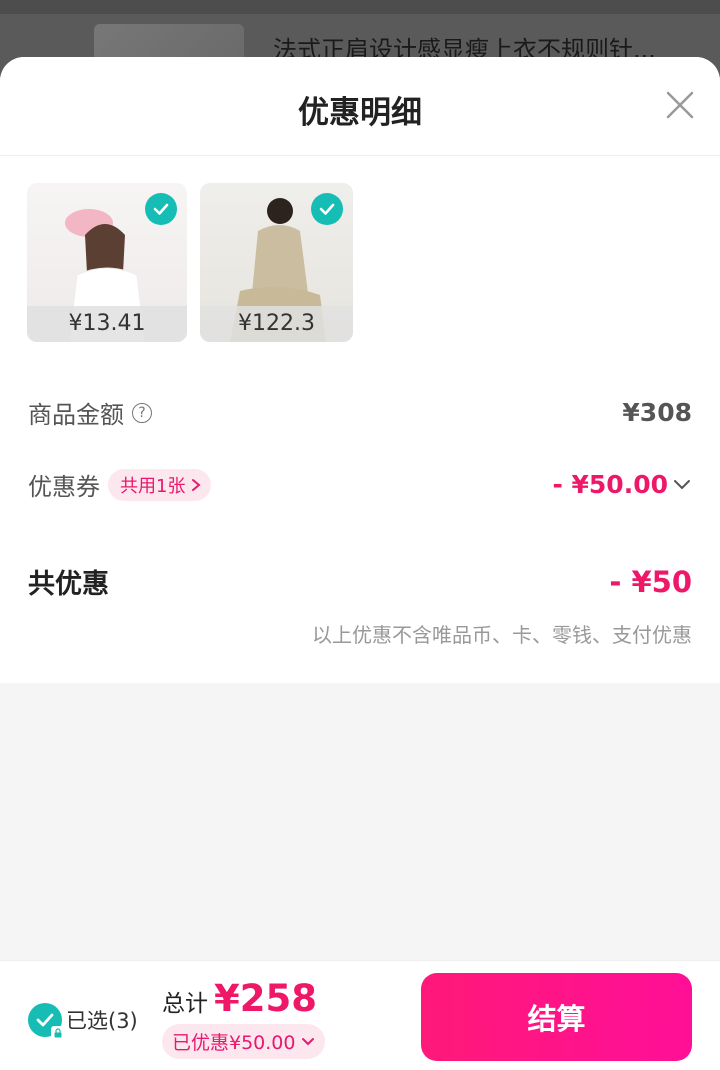  What do you see at coordinates (265, 998) in the screenshot?
I see `total-amount: ¥258` at bounding box center [265, 998].